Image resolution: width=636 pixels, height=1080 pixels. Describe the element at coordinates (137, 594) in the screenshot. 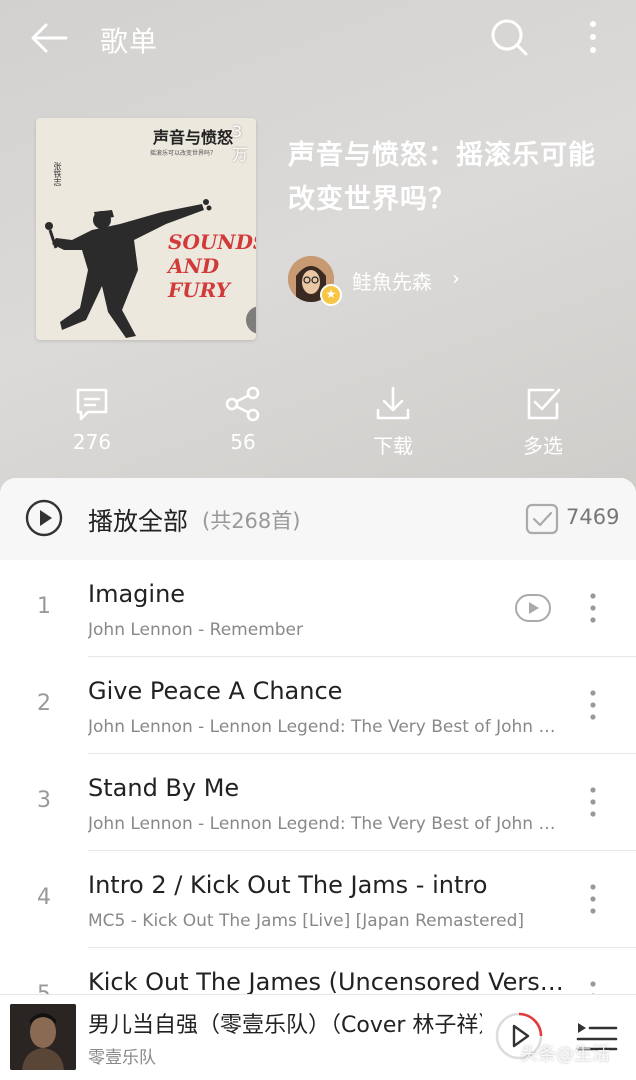

I see `song-title: Imagine` at that location.